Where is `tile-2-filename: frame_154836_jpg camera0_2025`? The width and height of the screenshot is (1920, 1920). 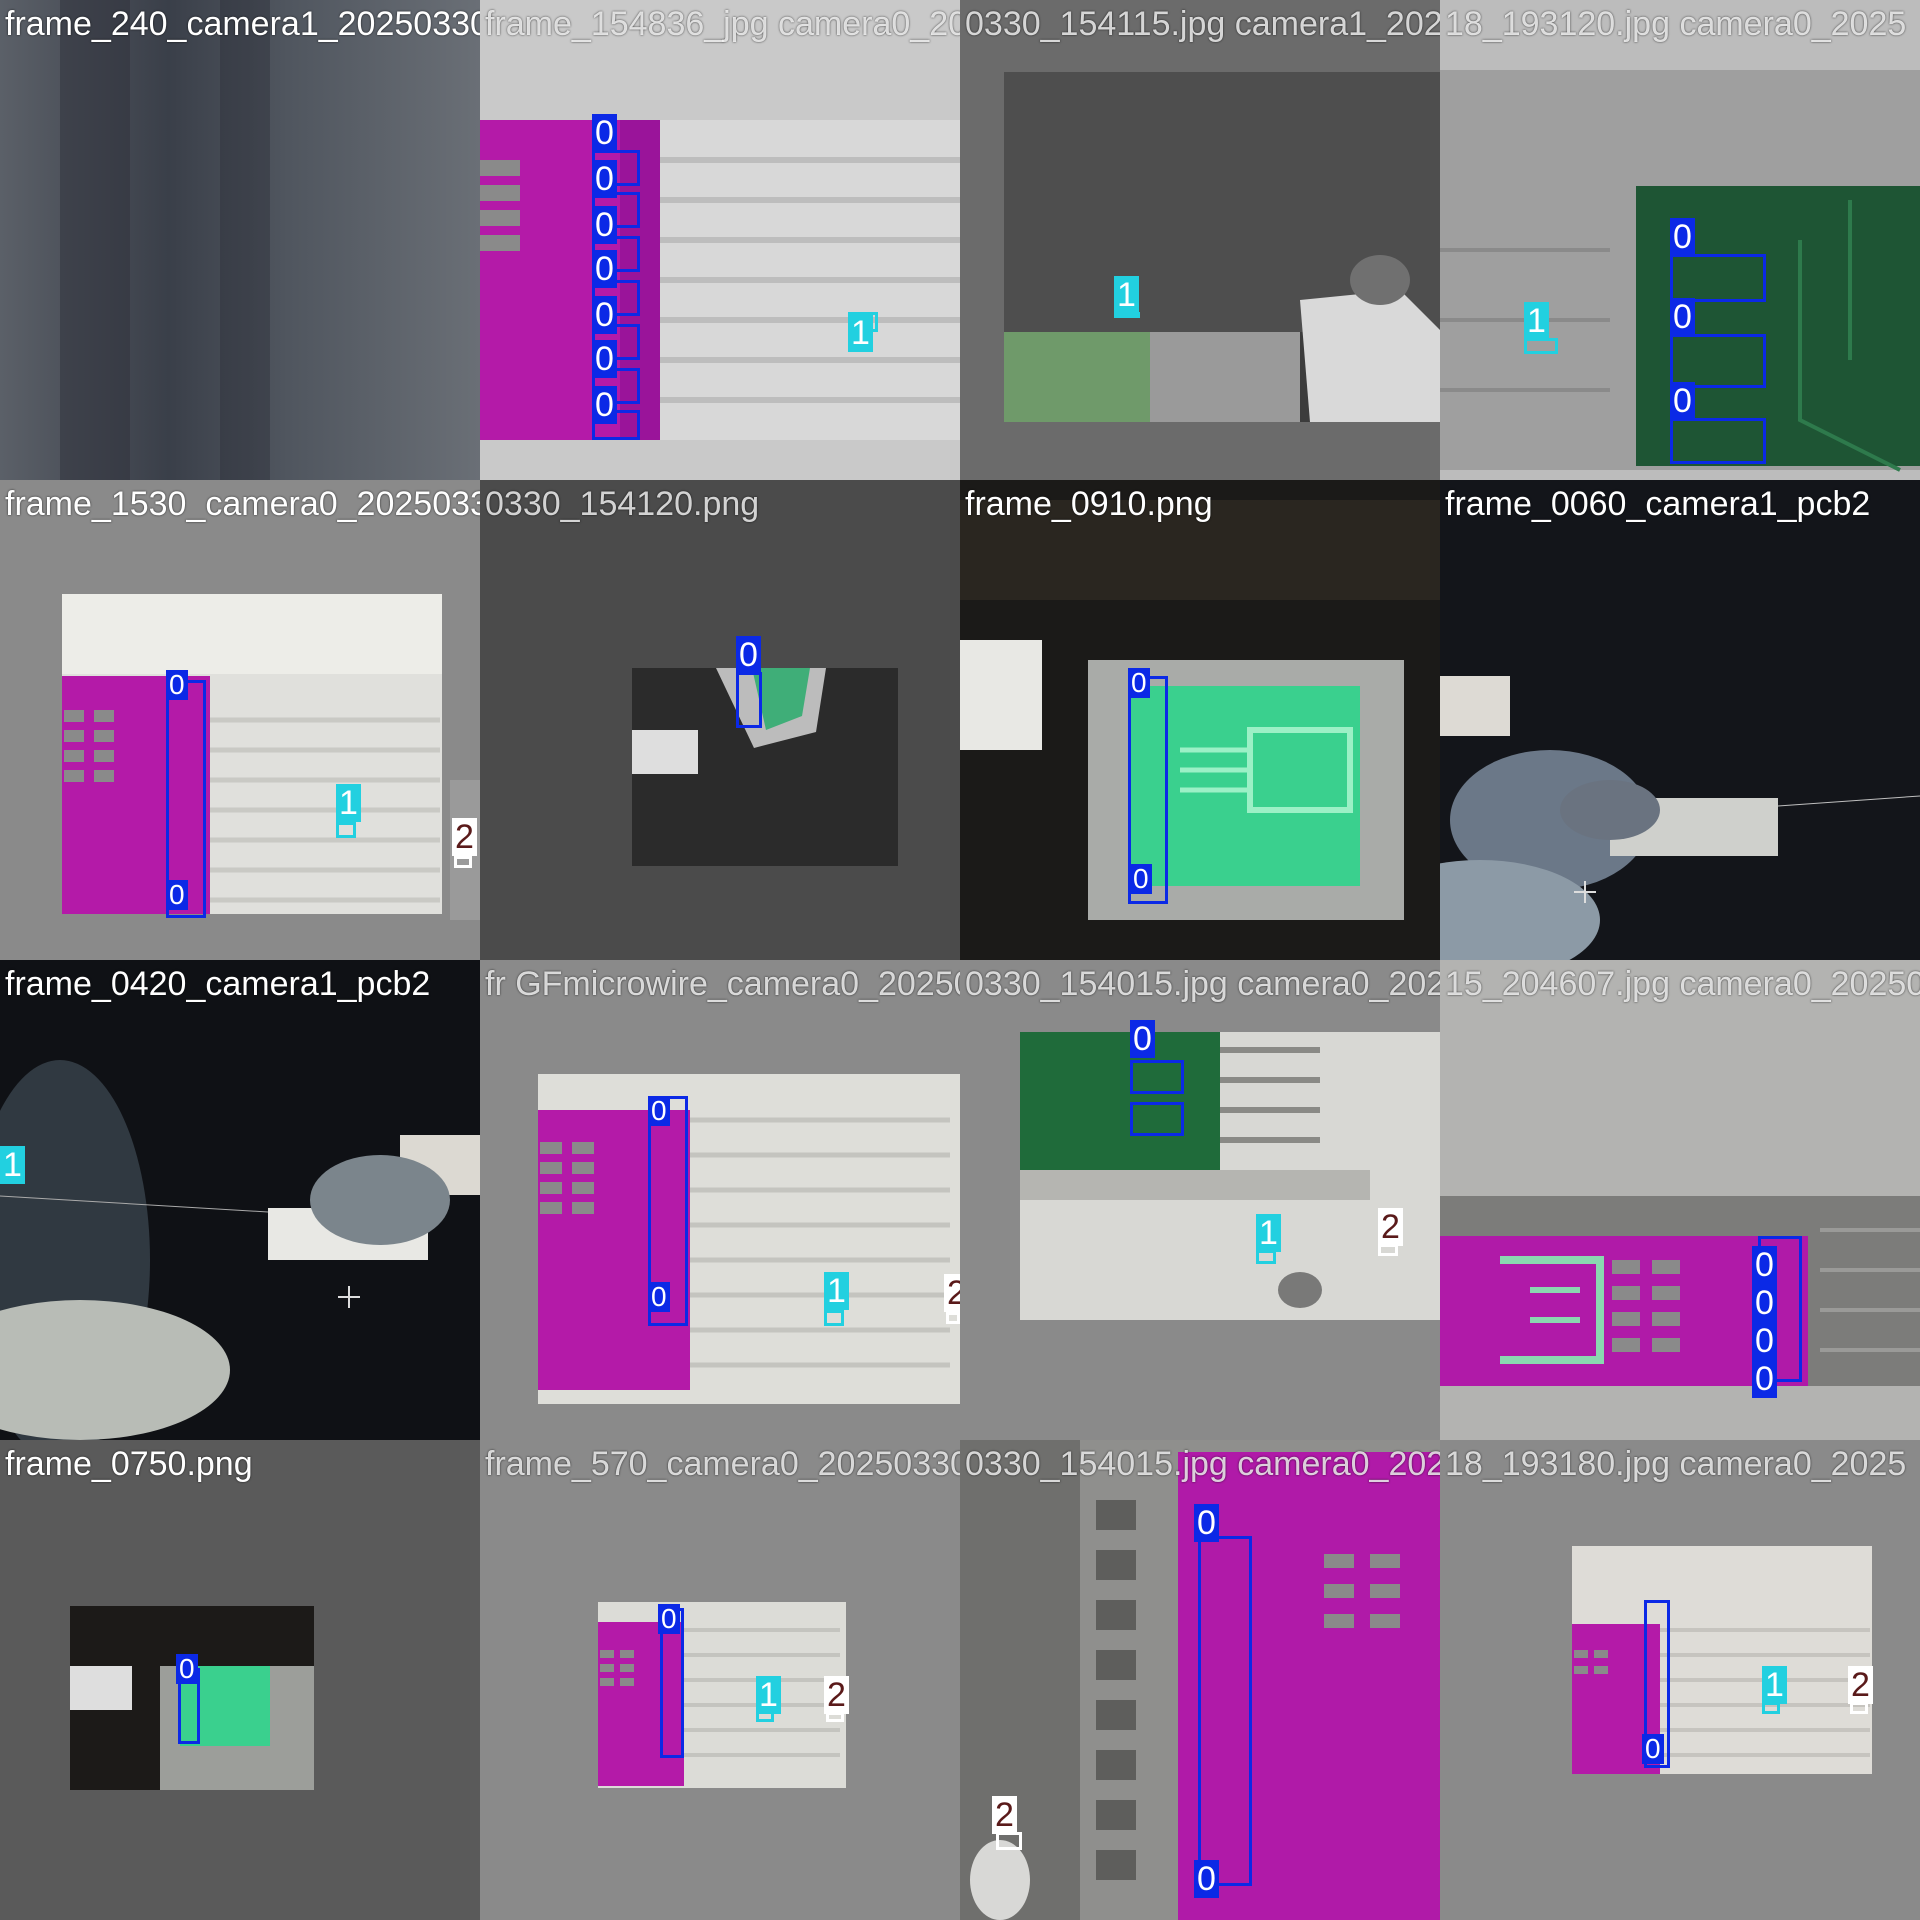 tile-2-filename: frame_154836_jpg camera0_2025 is located at coordinates (722, 24).